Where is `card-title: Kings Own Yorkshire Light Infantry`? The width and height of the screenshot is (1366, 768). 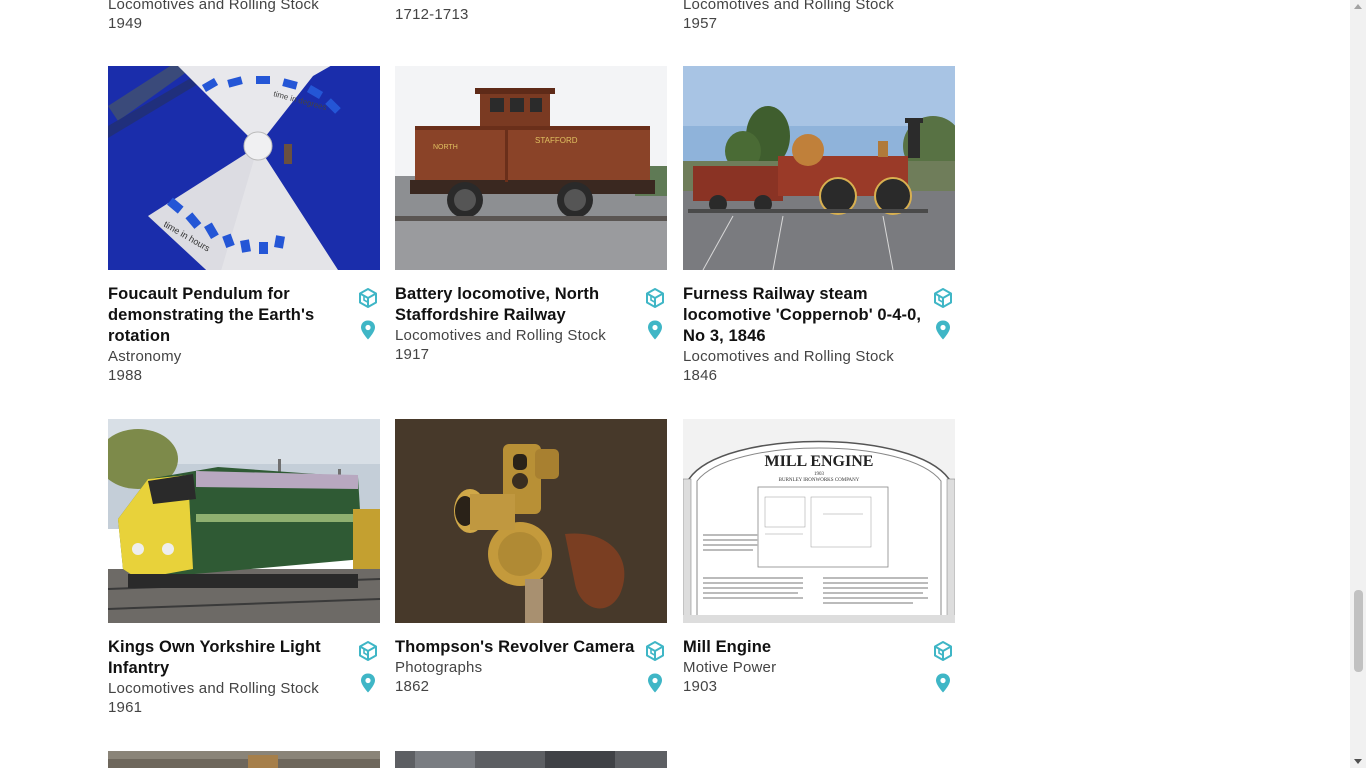 card-title: Kings Own Yorkshire Light Infantry is located at coordinates (228, 658).